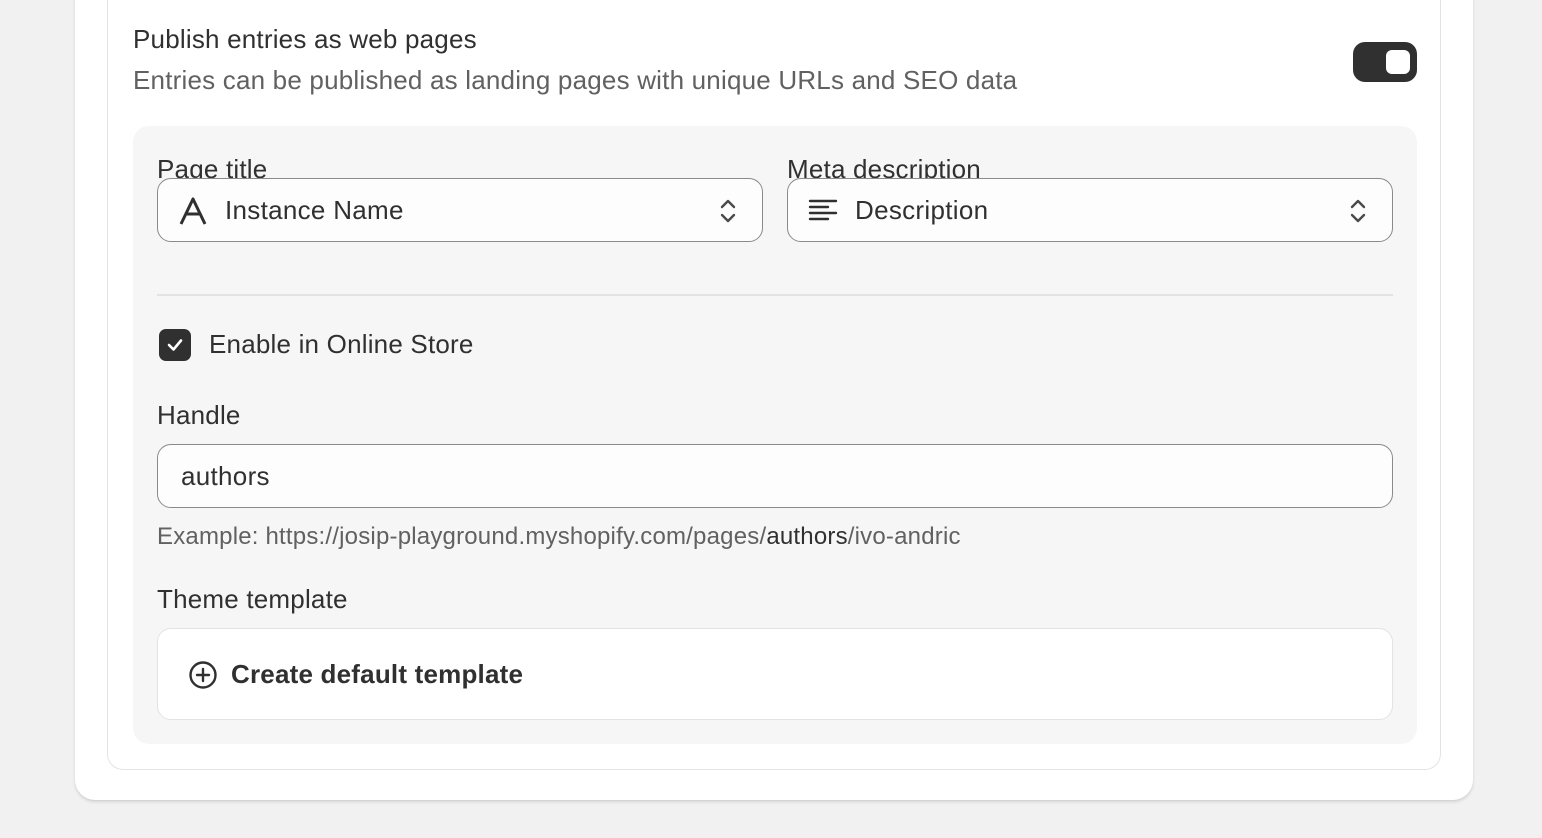  Describe the element at coordinates (193, 211) in the screenshot. I see `text-type-icon` at that location.